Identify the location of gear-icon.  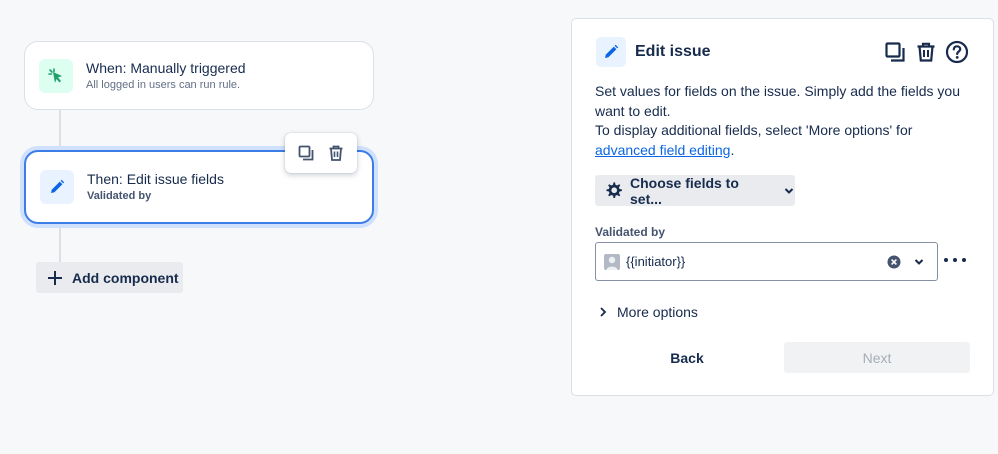
(613, 190).